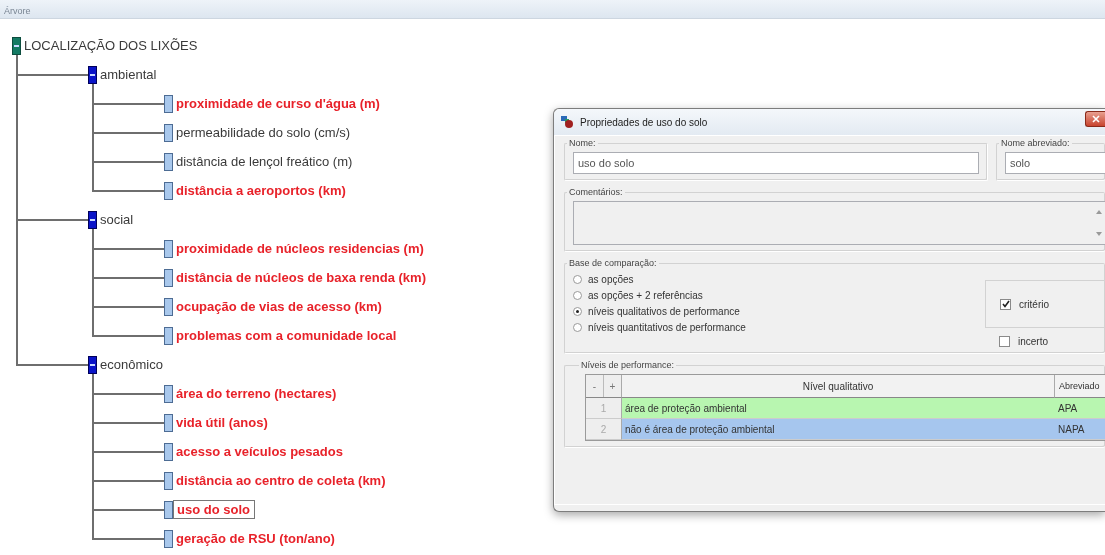 This screenshot has height=555, width=1105. What do you see at coordinates (644, 122) in the screenshot?
I see `dialog-title: Propriedades de uso do solo` at bounding box center [644, 122].